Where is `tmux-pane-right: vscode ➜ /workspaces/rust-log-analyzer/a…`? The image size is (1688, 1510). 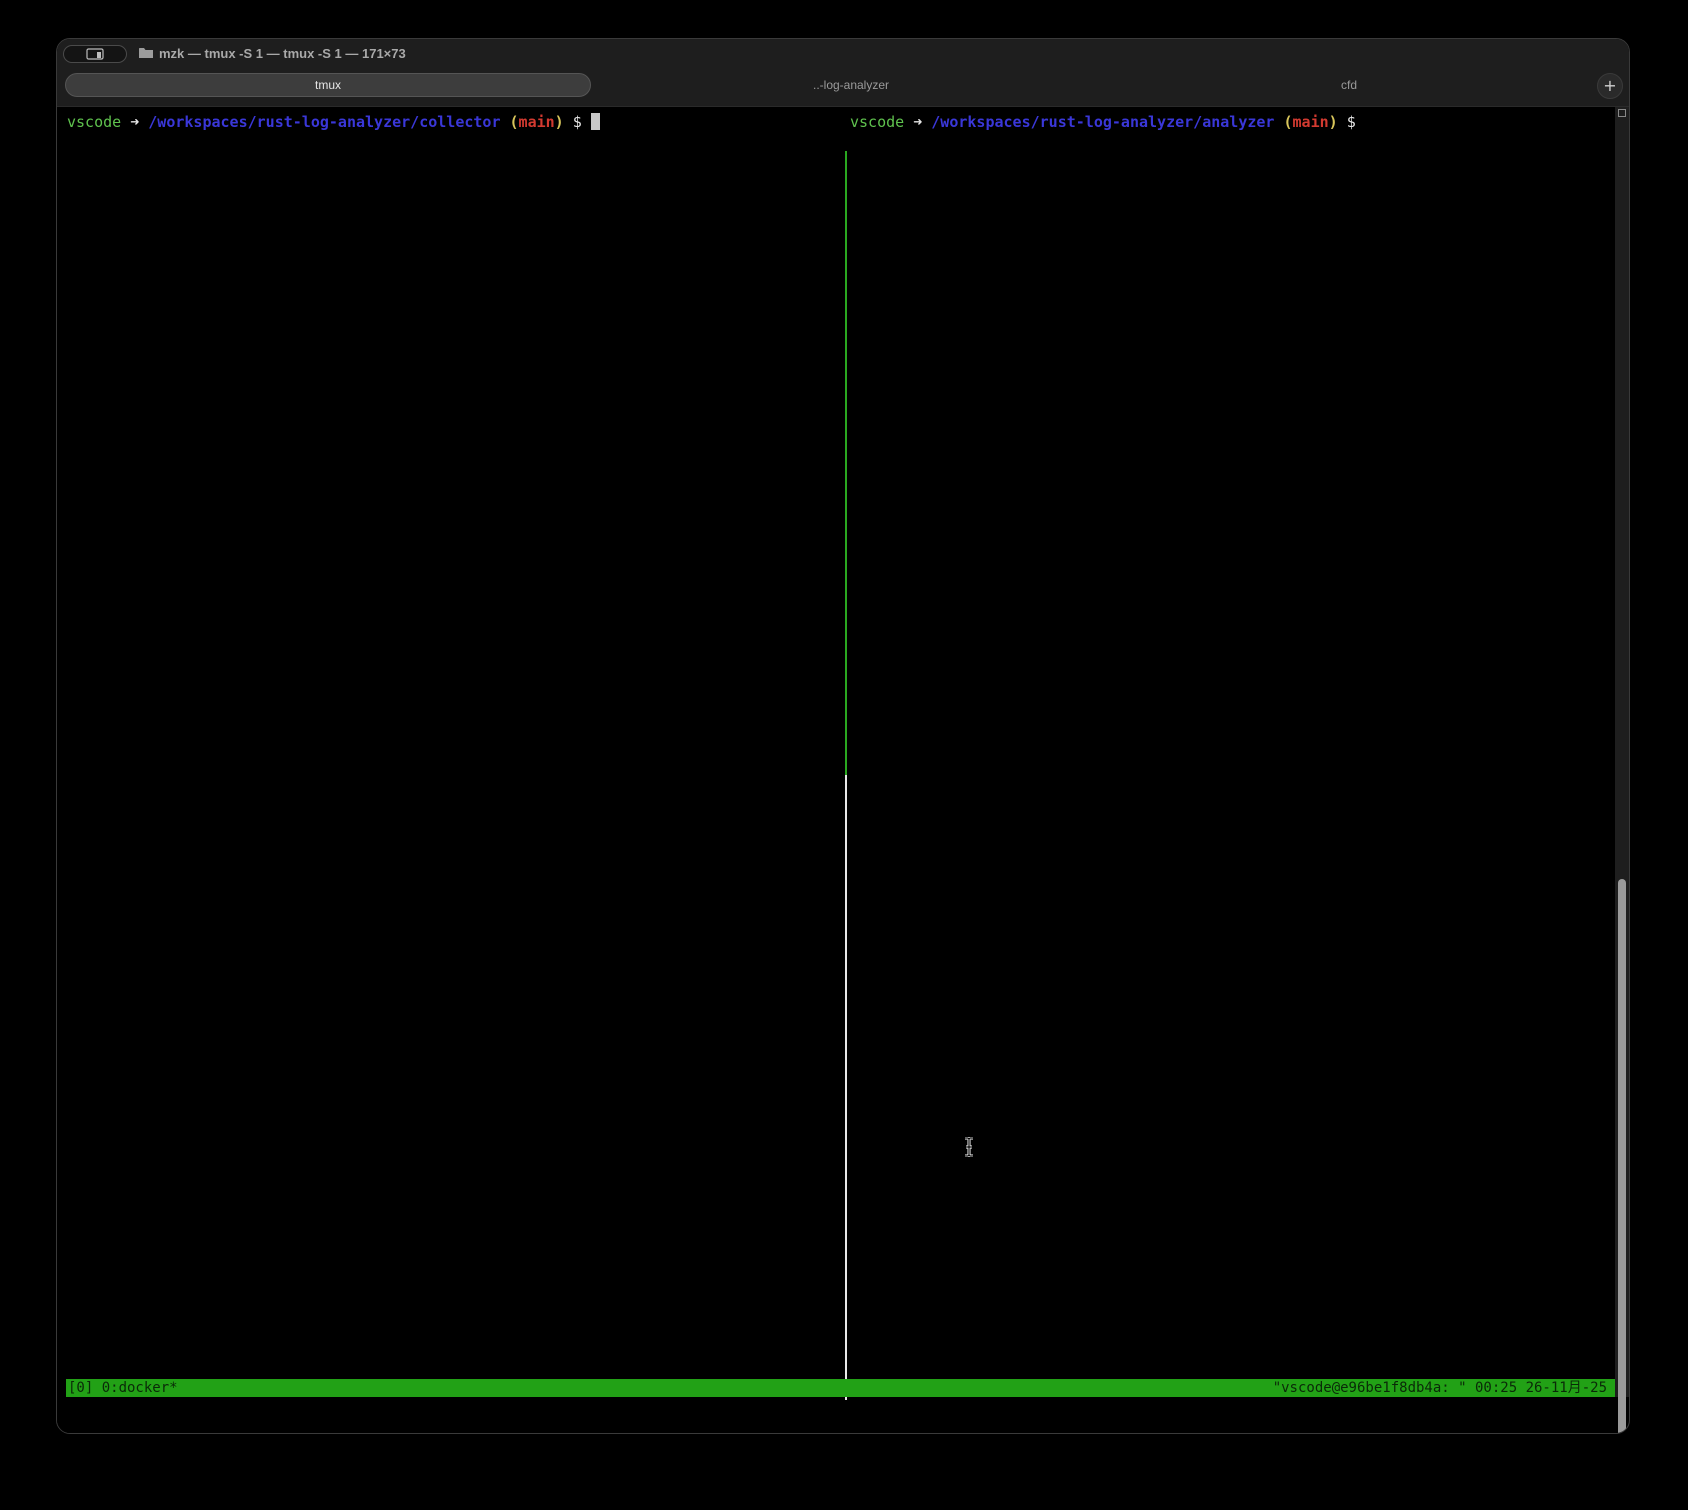
tmux-pane-right: vscode ➜ /workspaces/rust-log-analyzer/a… is located at coordinates (1103, 122).